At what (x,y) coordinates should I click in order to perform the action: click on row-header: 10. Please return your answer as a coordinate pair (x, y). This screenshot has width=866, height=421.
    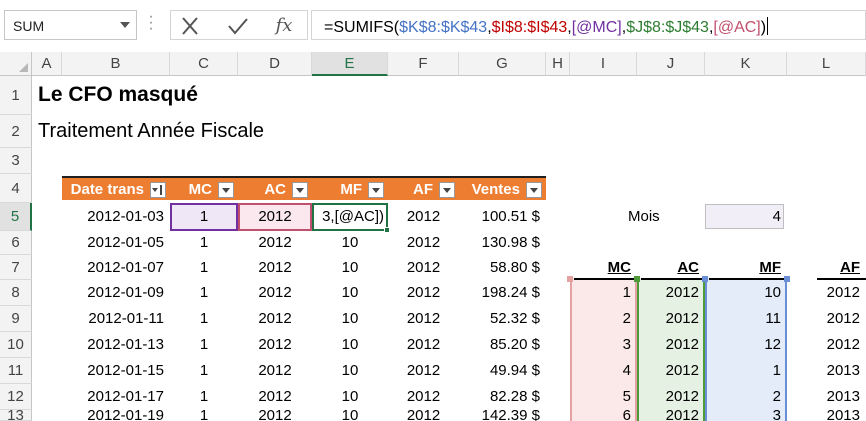
    Looking at the image, I should click on (16, 345).